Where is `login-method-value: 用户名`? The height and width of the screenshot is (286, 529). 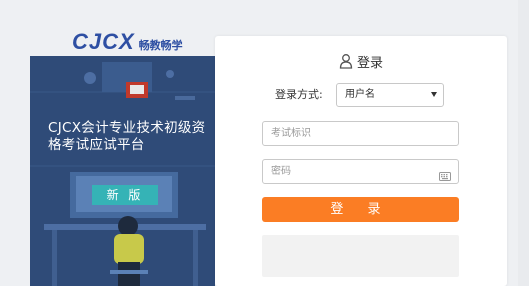 login-method-value: 用户名 is located at coordinates (360, 94).